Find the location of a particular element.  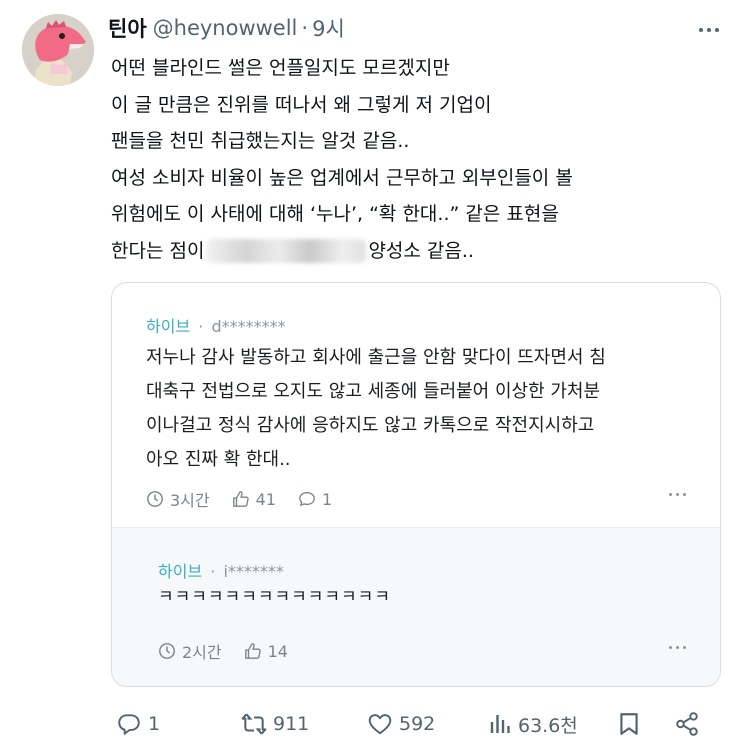

author-handle: @heynowwell is located at coordinates (225, 28).